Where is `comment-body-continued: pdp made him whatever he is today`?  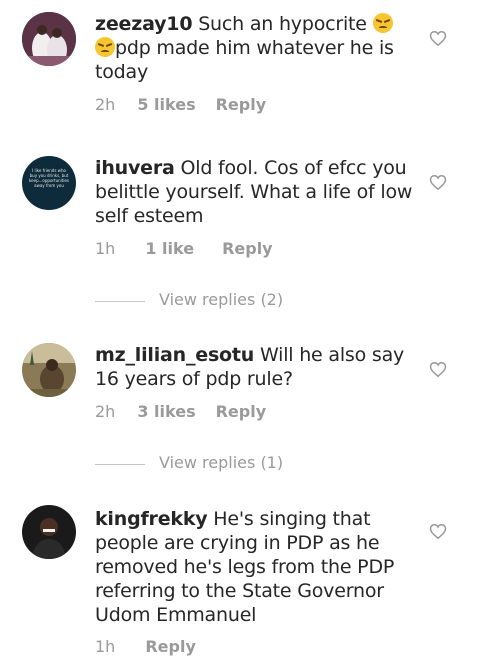
comment-body-continued: pdp made him whatever he is today is located at coordinates (244, 60).